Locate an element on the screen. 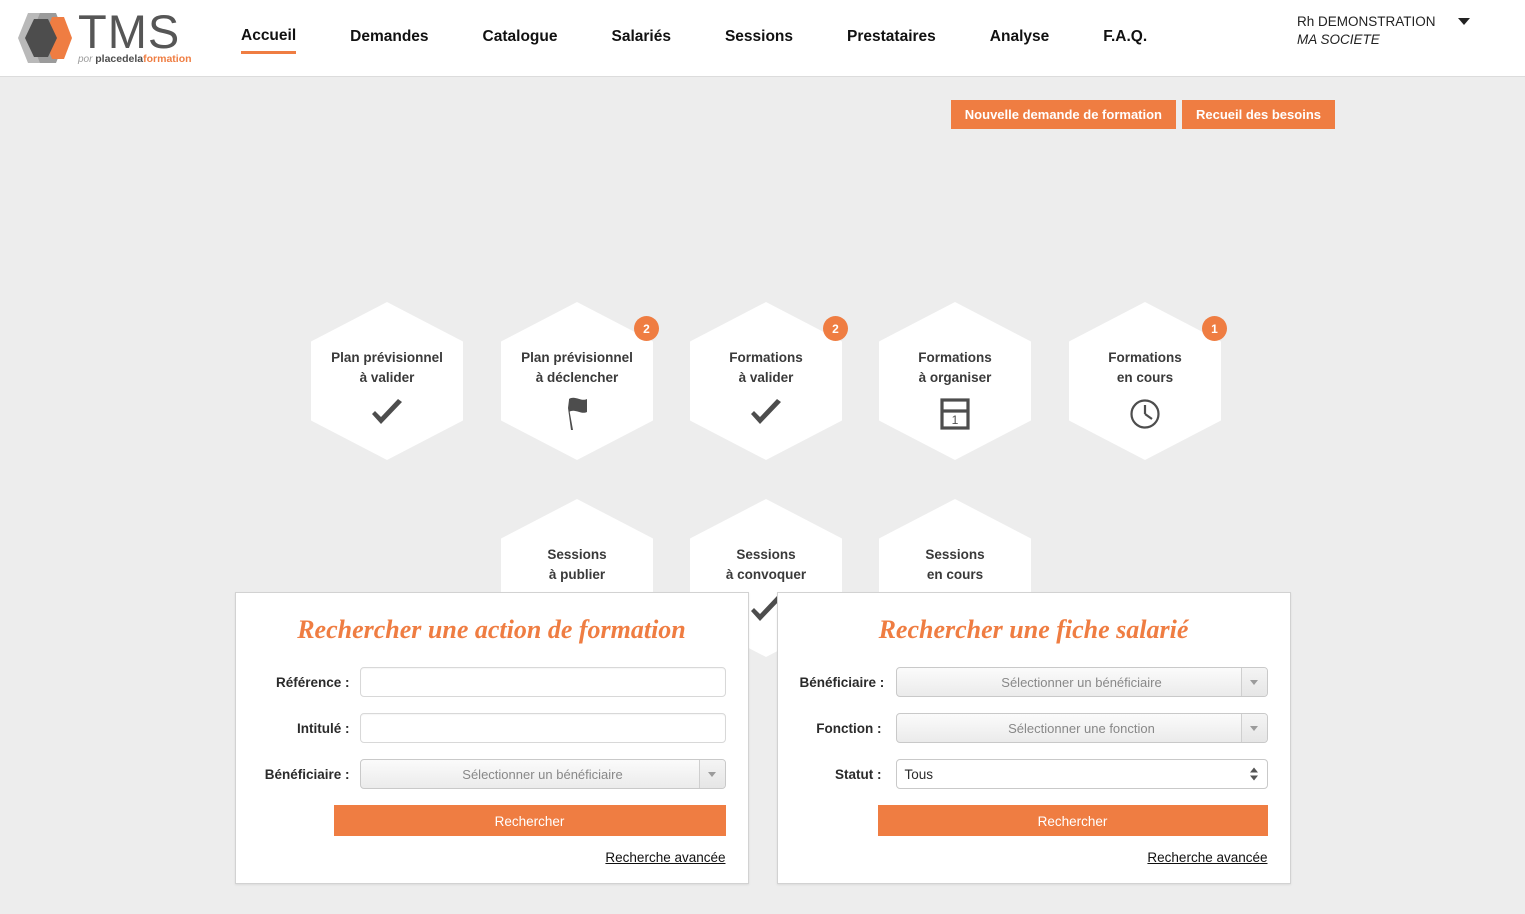 The width and height of the screenshot is (1525, 914). nav-item-salaries: Salariés is located at coordinates (640, 38).